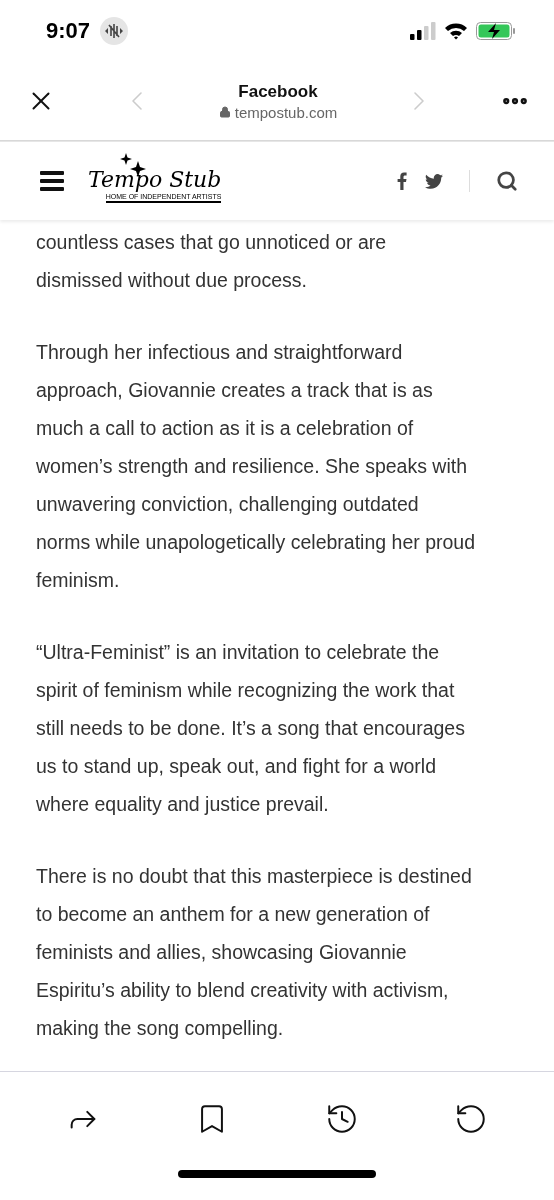 The height and width of the screenshot is (1200, 554). Describe the element at coordinates (68, 31) in the screenshot. I see `status-time: 9:07` at that location.